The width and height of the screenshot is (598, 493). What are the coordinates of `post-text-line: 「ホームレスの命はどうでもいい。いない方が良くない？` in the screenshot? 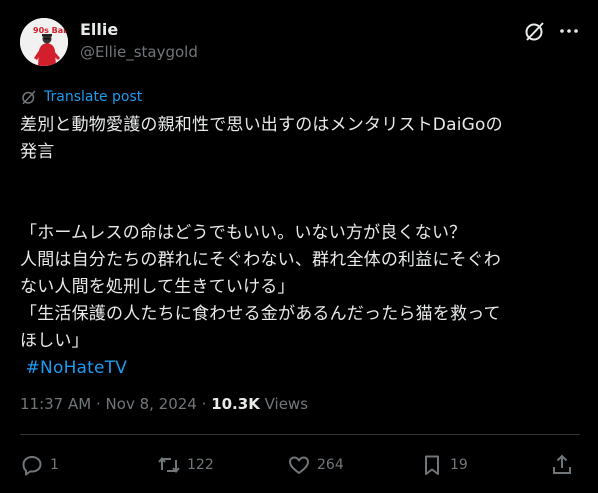 It's located at (243, 233).